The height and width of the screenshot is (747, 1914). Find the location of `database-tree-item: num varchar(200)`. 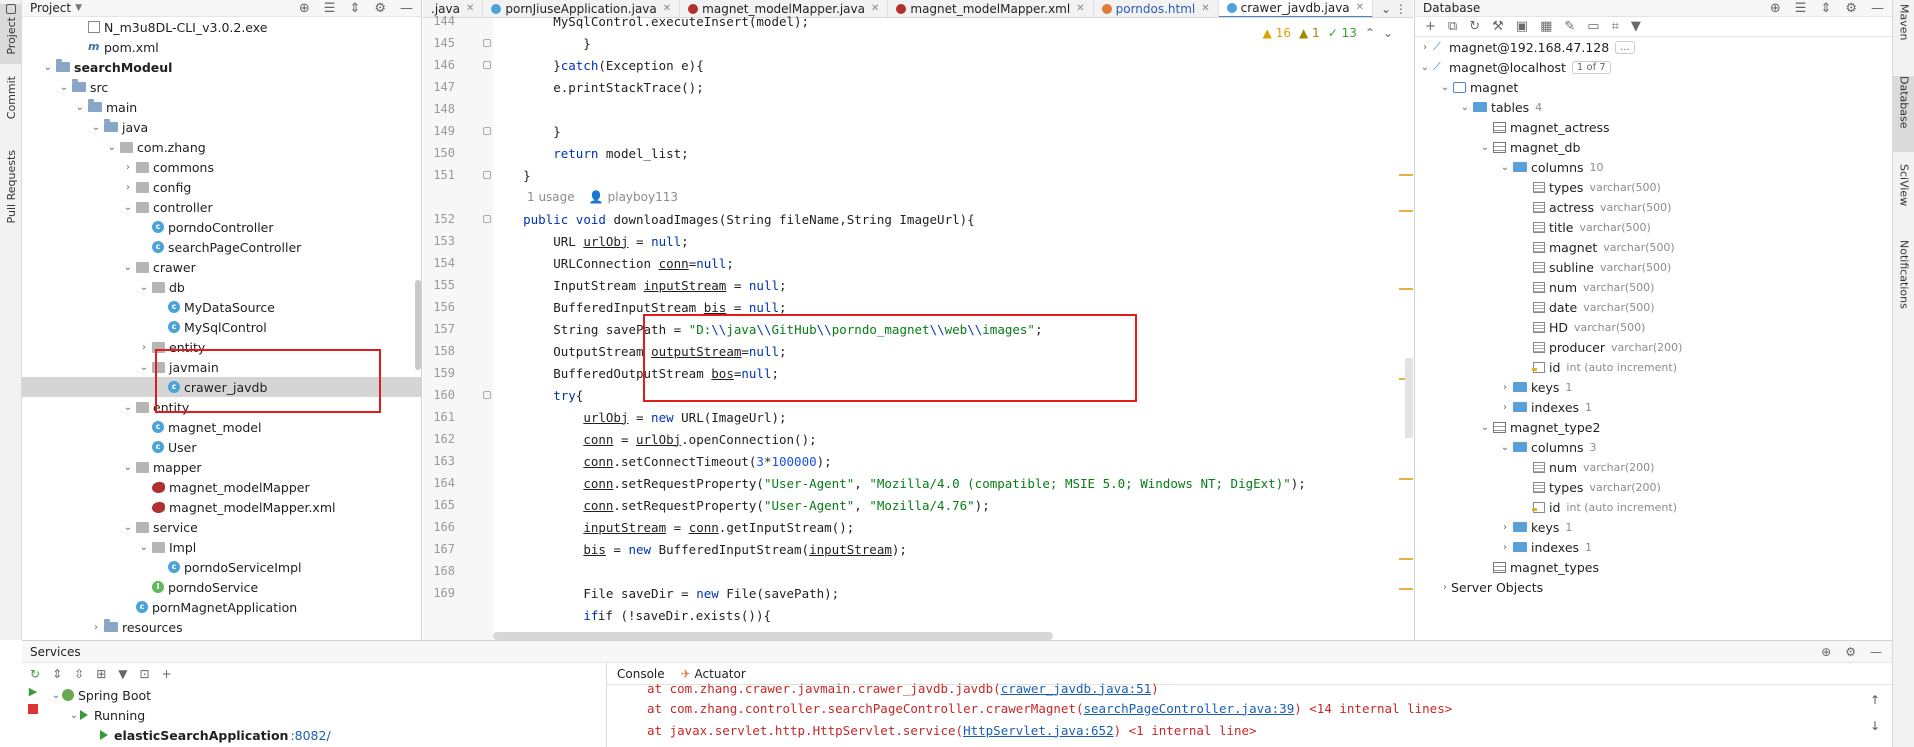

database-tree-item: num varchar(200) is located at coordinates (1653, 467).